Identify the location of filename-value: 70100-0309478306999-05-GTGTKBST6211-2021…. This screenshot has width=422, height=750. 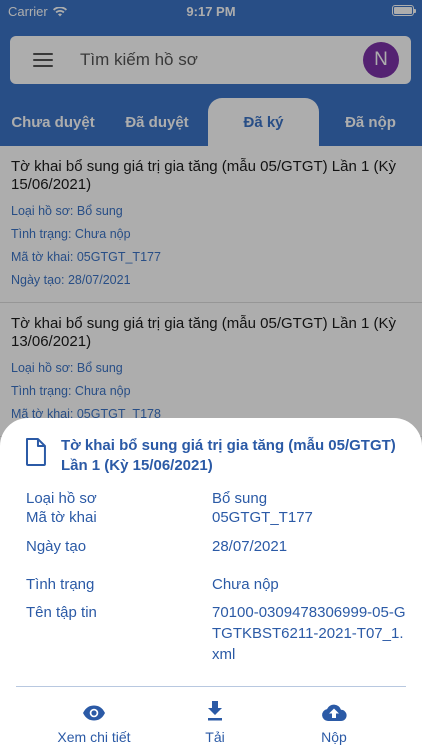
(309, 633).